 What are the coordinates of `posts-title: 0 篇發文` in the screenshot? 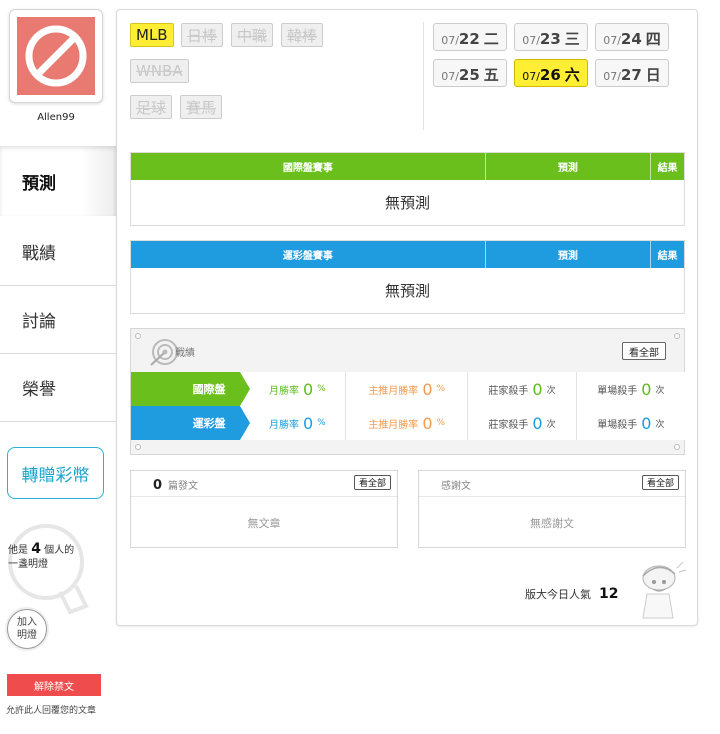 It's located at (175, 485).